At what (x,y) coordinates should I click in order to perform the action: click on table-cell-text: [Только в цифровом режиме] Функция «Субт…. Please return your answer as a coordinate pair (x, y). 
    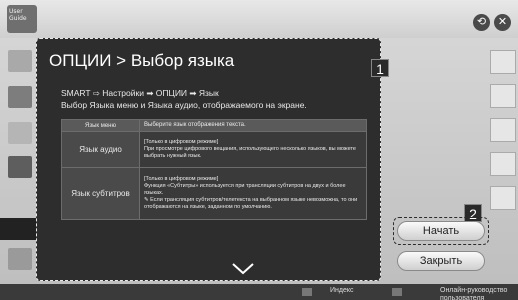
    Looking at the image, I should click on (253, 193).